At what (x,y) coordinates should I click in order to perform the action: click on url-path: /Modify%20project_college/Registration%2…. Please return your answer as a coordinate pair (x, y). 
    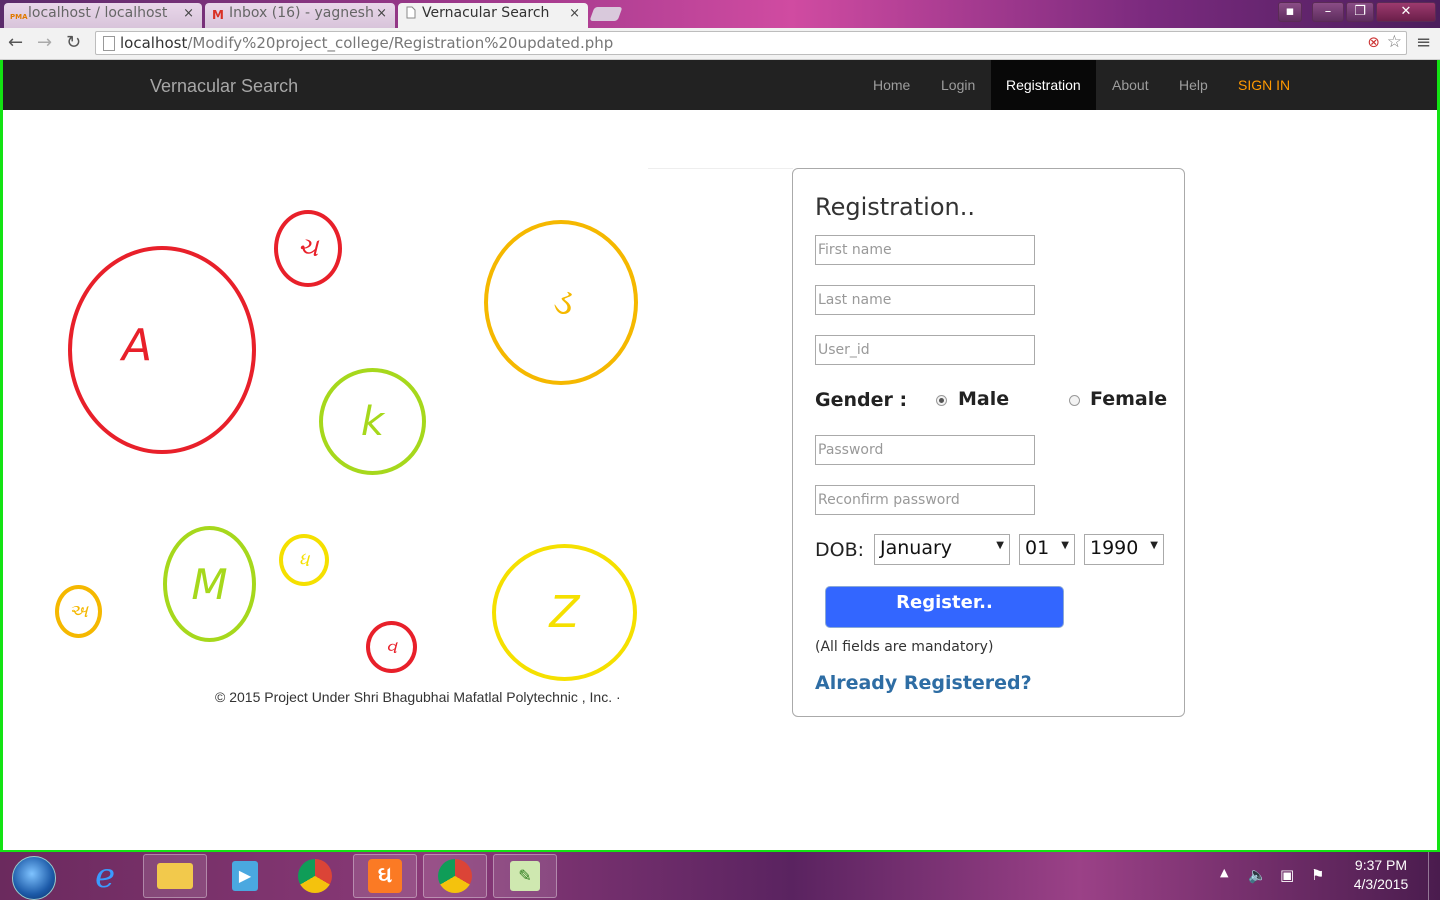
    Looking at the image, I should click on (400, 43).